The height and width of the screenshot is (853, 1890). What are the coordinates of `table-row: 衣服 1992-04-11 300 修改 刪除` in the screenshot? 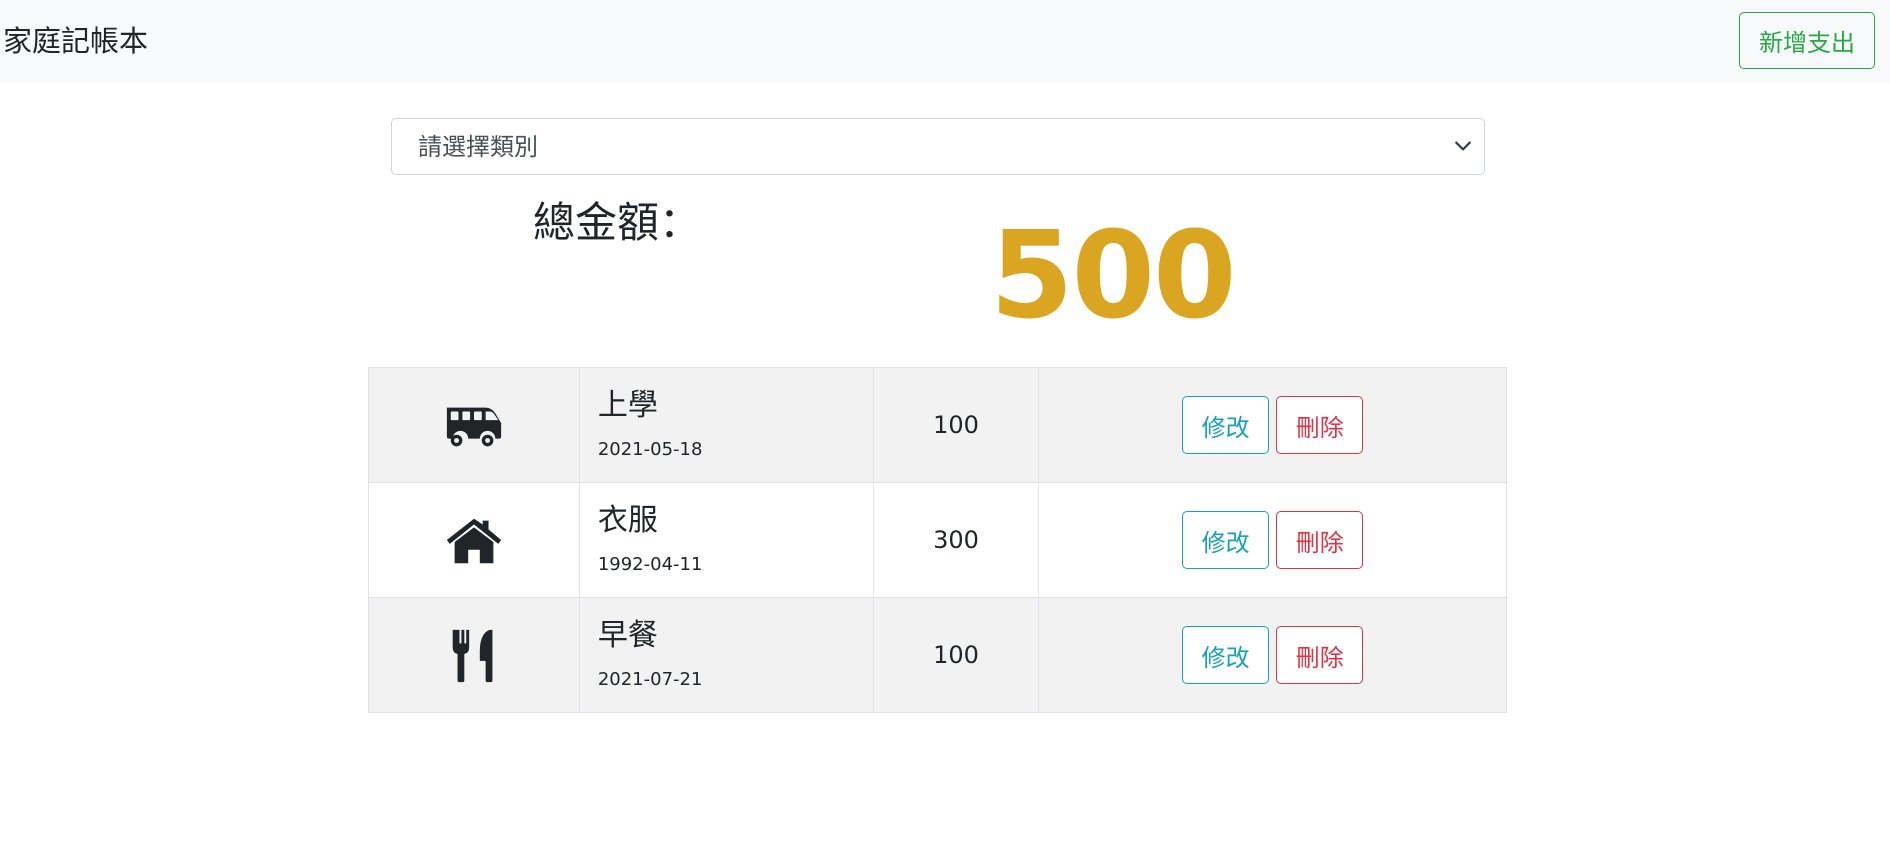 It's located at (937, 540).